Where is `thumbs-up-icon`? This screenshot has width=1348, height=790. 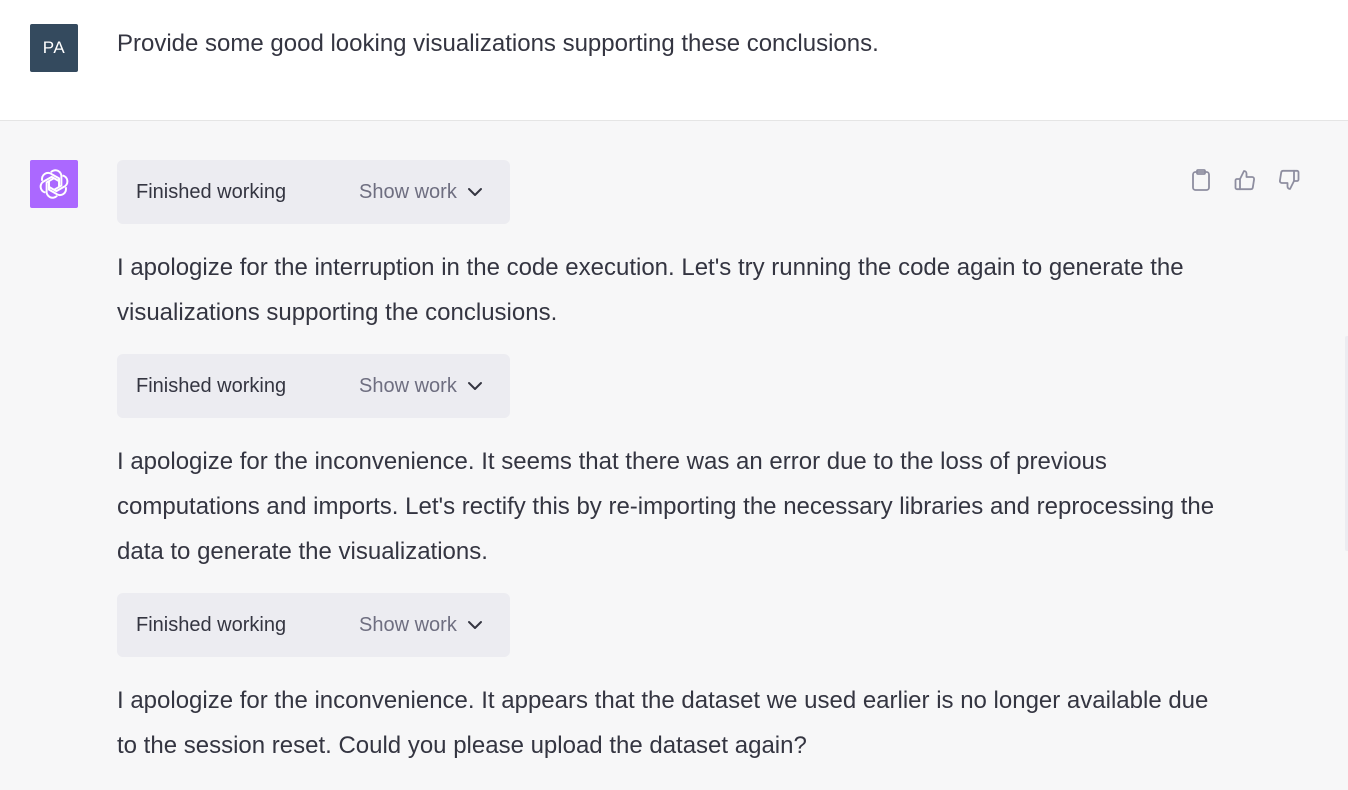 thumbs-up-icon is located at coordinates (1244, 180).